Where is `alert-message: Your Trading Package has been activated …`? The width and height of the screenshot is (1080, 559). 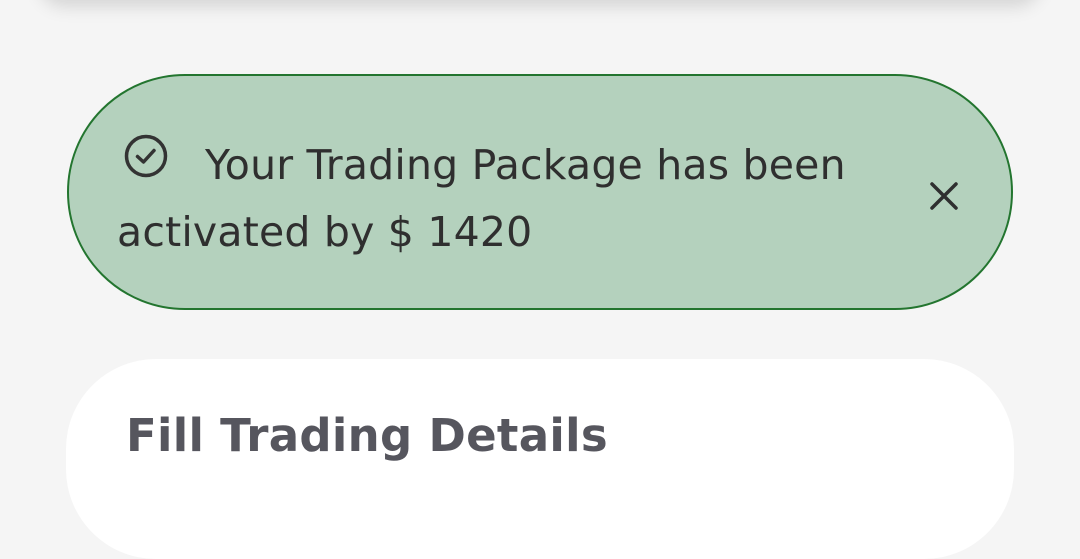 alert-message: Your Trading Package has been activated … is located at coordinates (481, 198).